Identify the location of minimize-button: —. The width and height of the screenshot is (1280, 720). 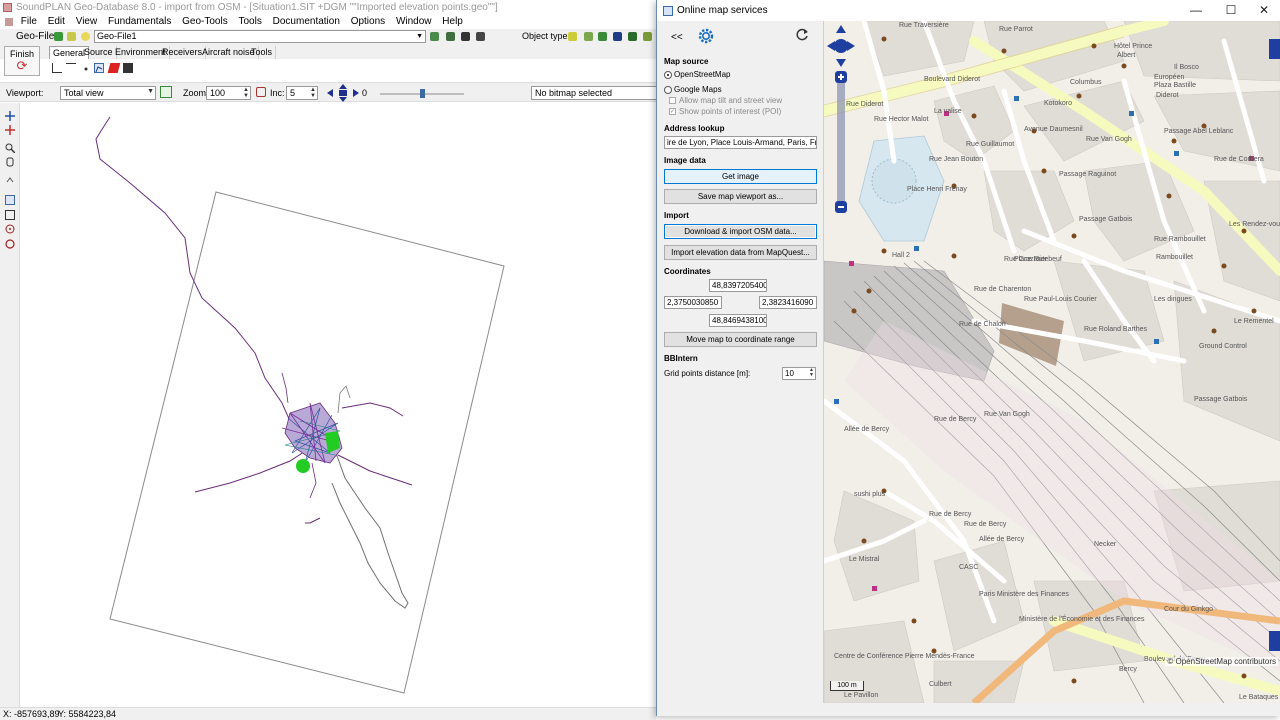
(1196, 10).